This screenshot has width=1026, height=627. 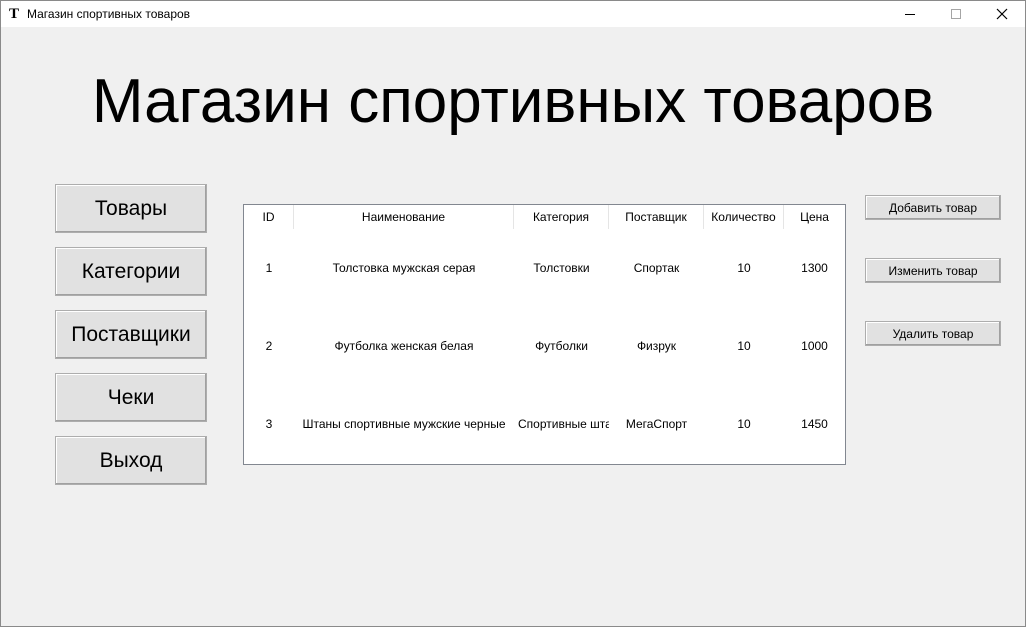 What do you see at coordinates (513, 101) in the screenshot?
I see `page-heading: Магазин спортивных товаров` at bounding box center [513, 101].